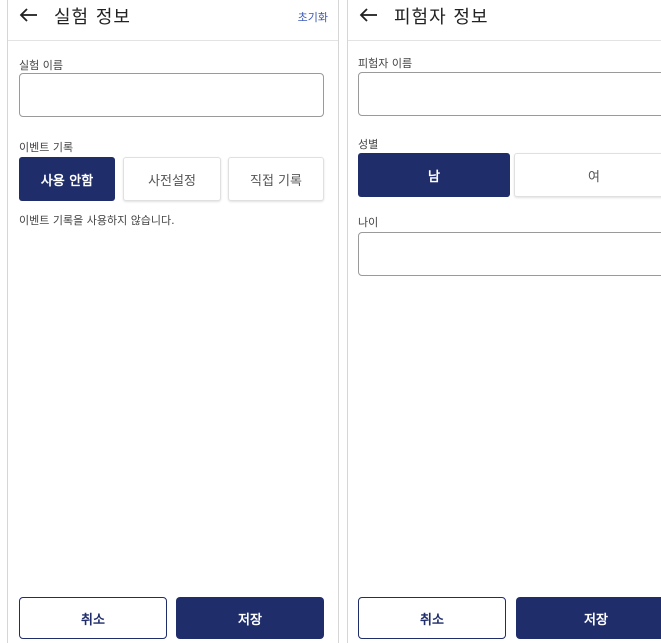 The width and height of the screenshot is (661, 643). What do you see at coordinates (313, 17) in the screenshot?
I see `reset-button: 초기화` at bounding box center [313, 17].